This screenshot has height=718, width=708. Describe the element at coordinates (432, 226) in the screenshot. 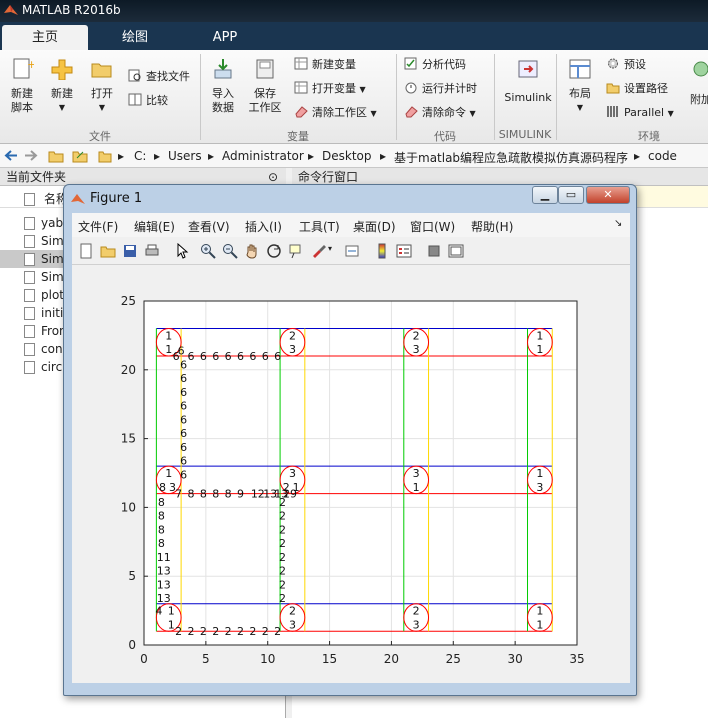

I see `menu-window: 窗口(W)` at that location.